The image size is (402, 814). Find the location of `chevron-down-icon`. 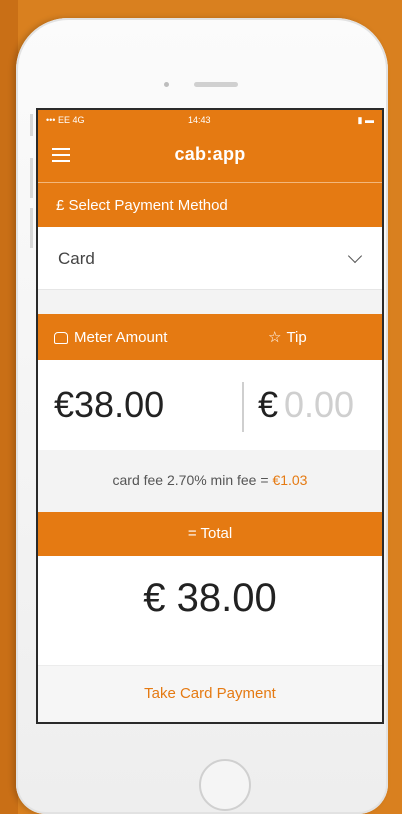

chevron-down-icon is located at coordinates (355, 256).